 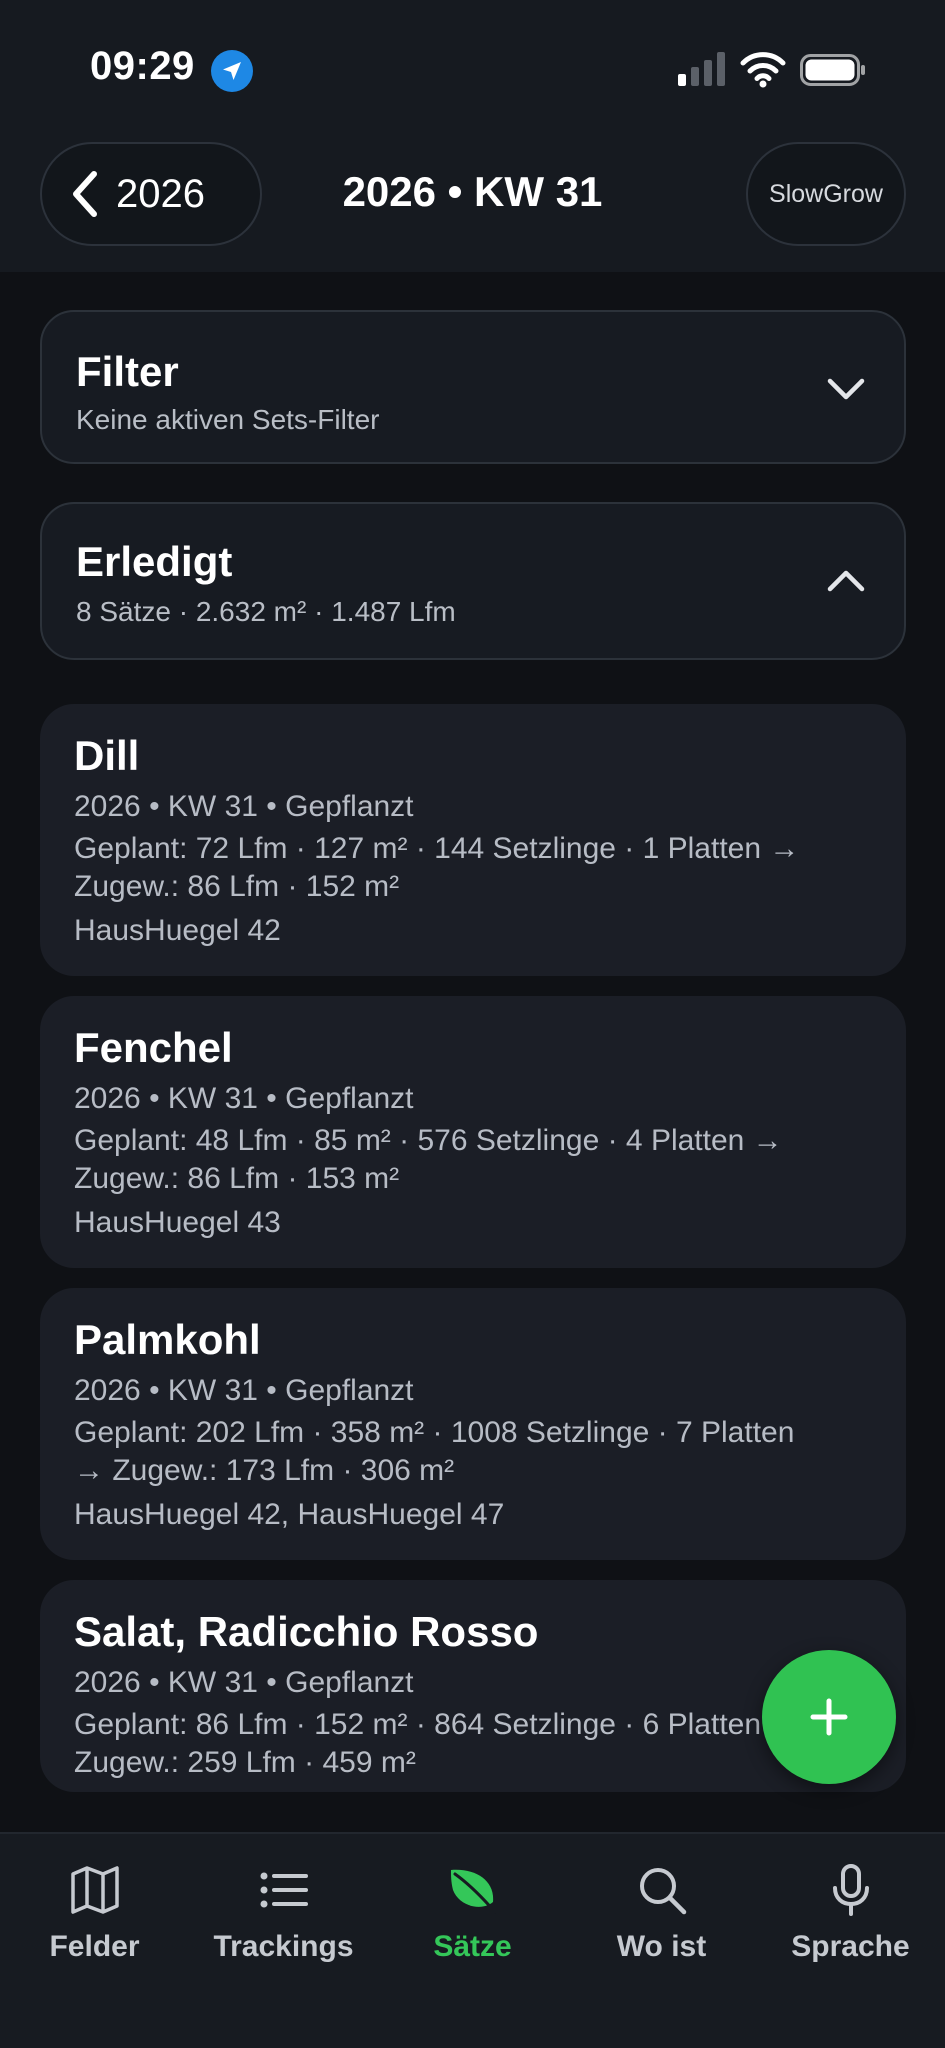 I want to click on battery-icon, so click(x=832, y=70).